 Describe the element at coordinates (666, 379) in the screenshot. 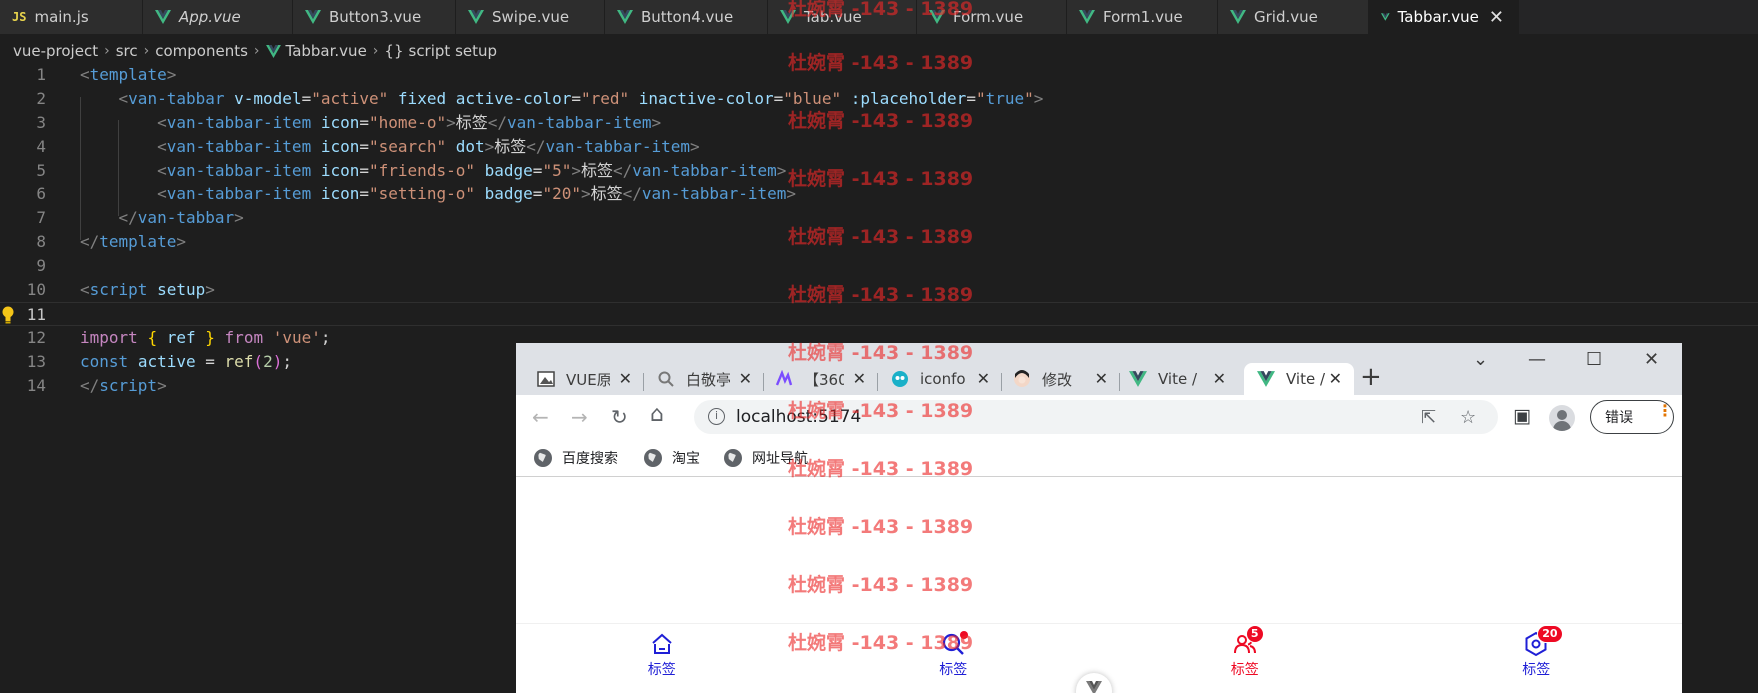

I see `search-favicon` at that location.